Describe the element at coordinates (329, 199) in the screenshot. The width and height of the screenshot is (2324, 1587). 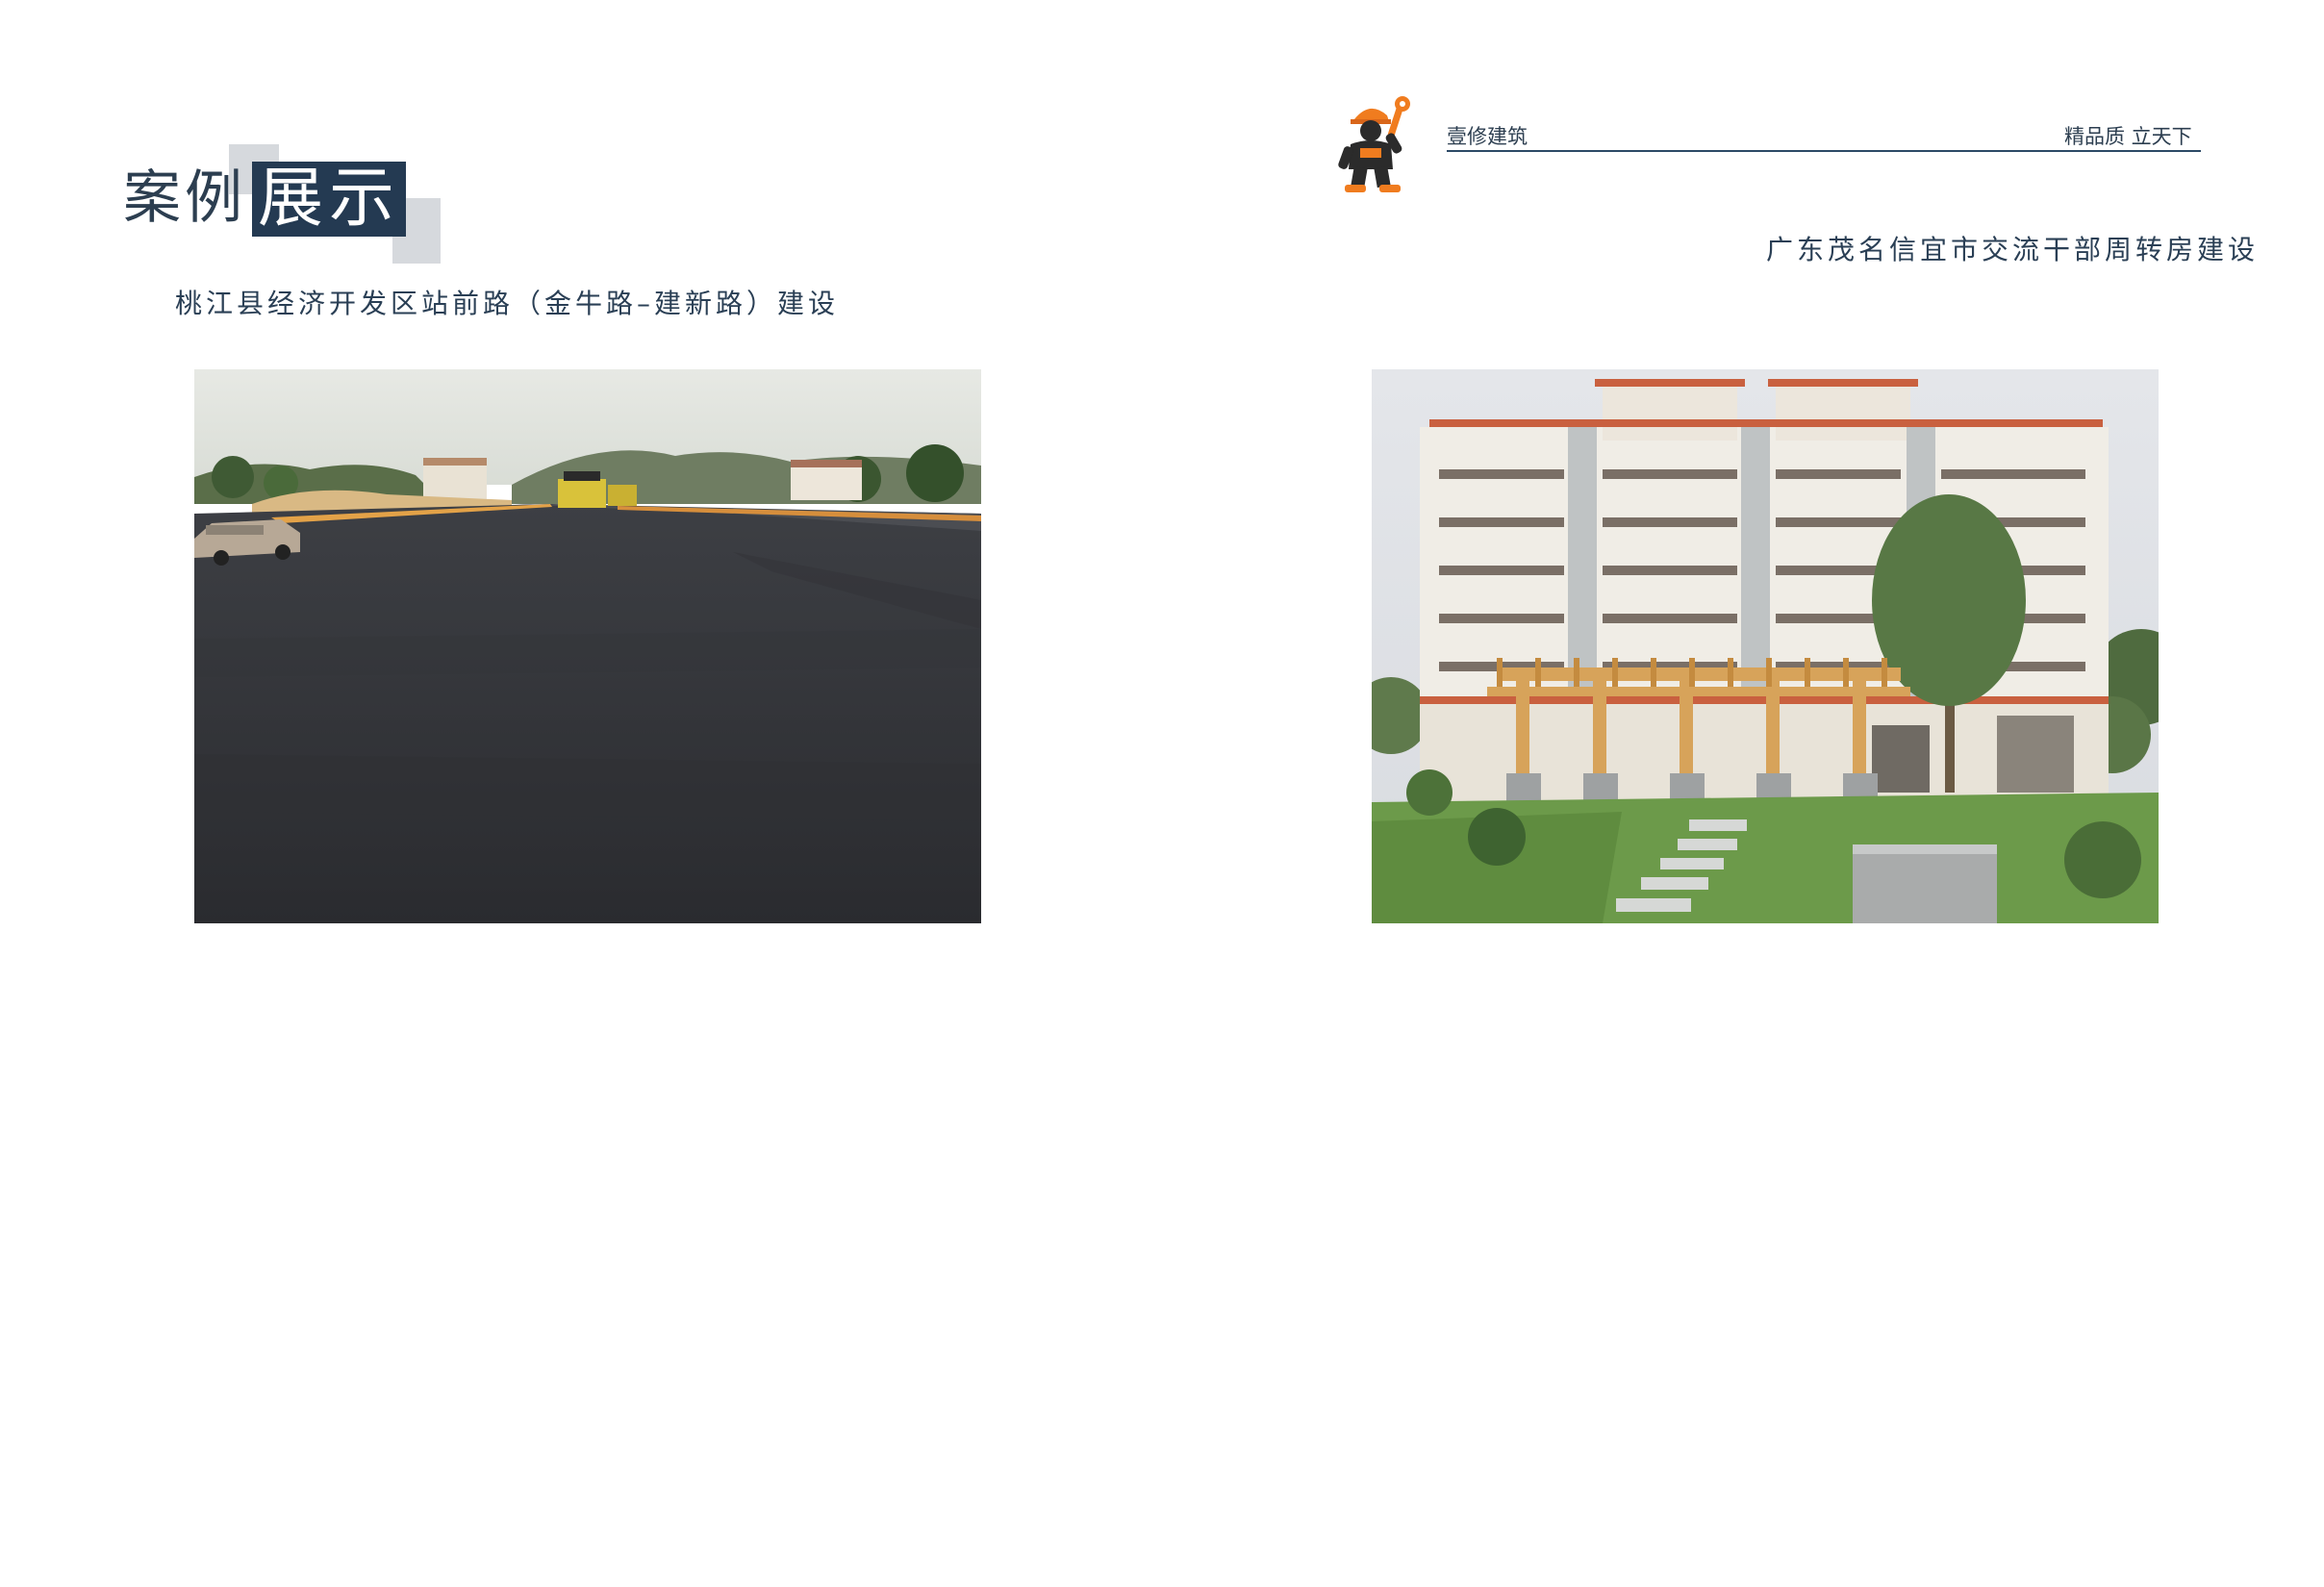
I see `section-title-highlight: 展示` at that location.